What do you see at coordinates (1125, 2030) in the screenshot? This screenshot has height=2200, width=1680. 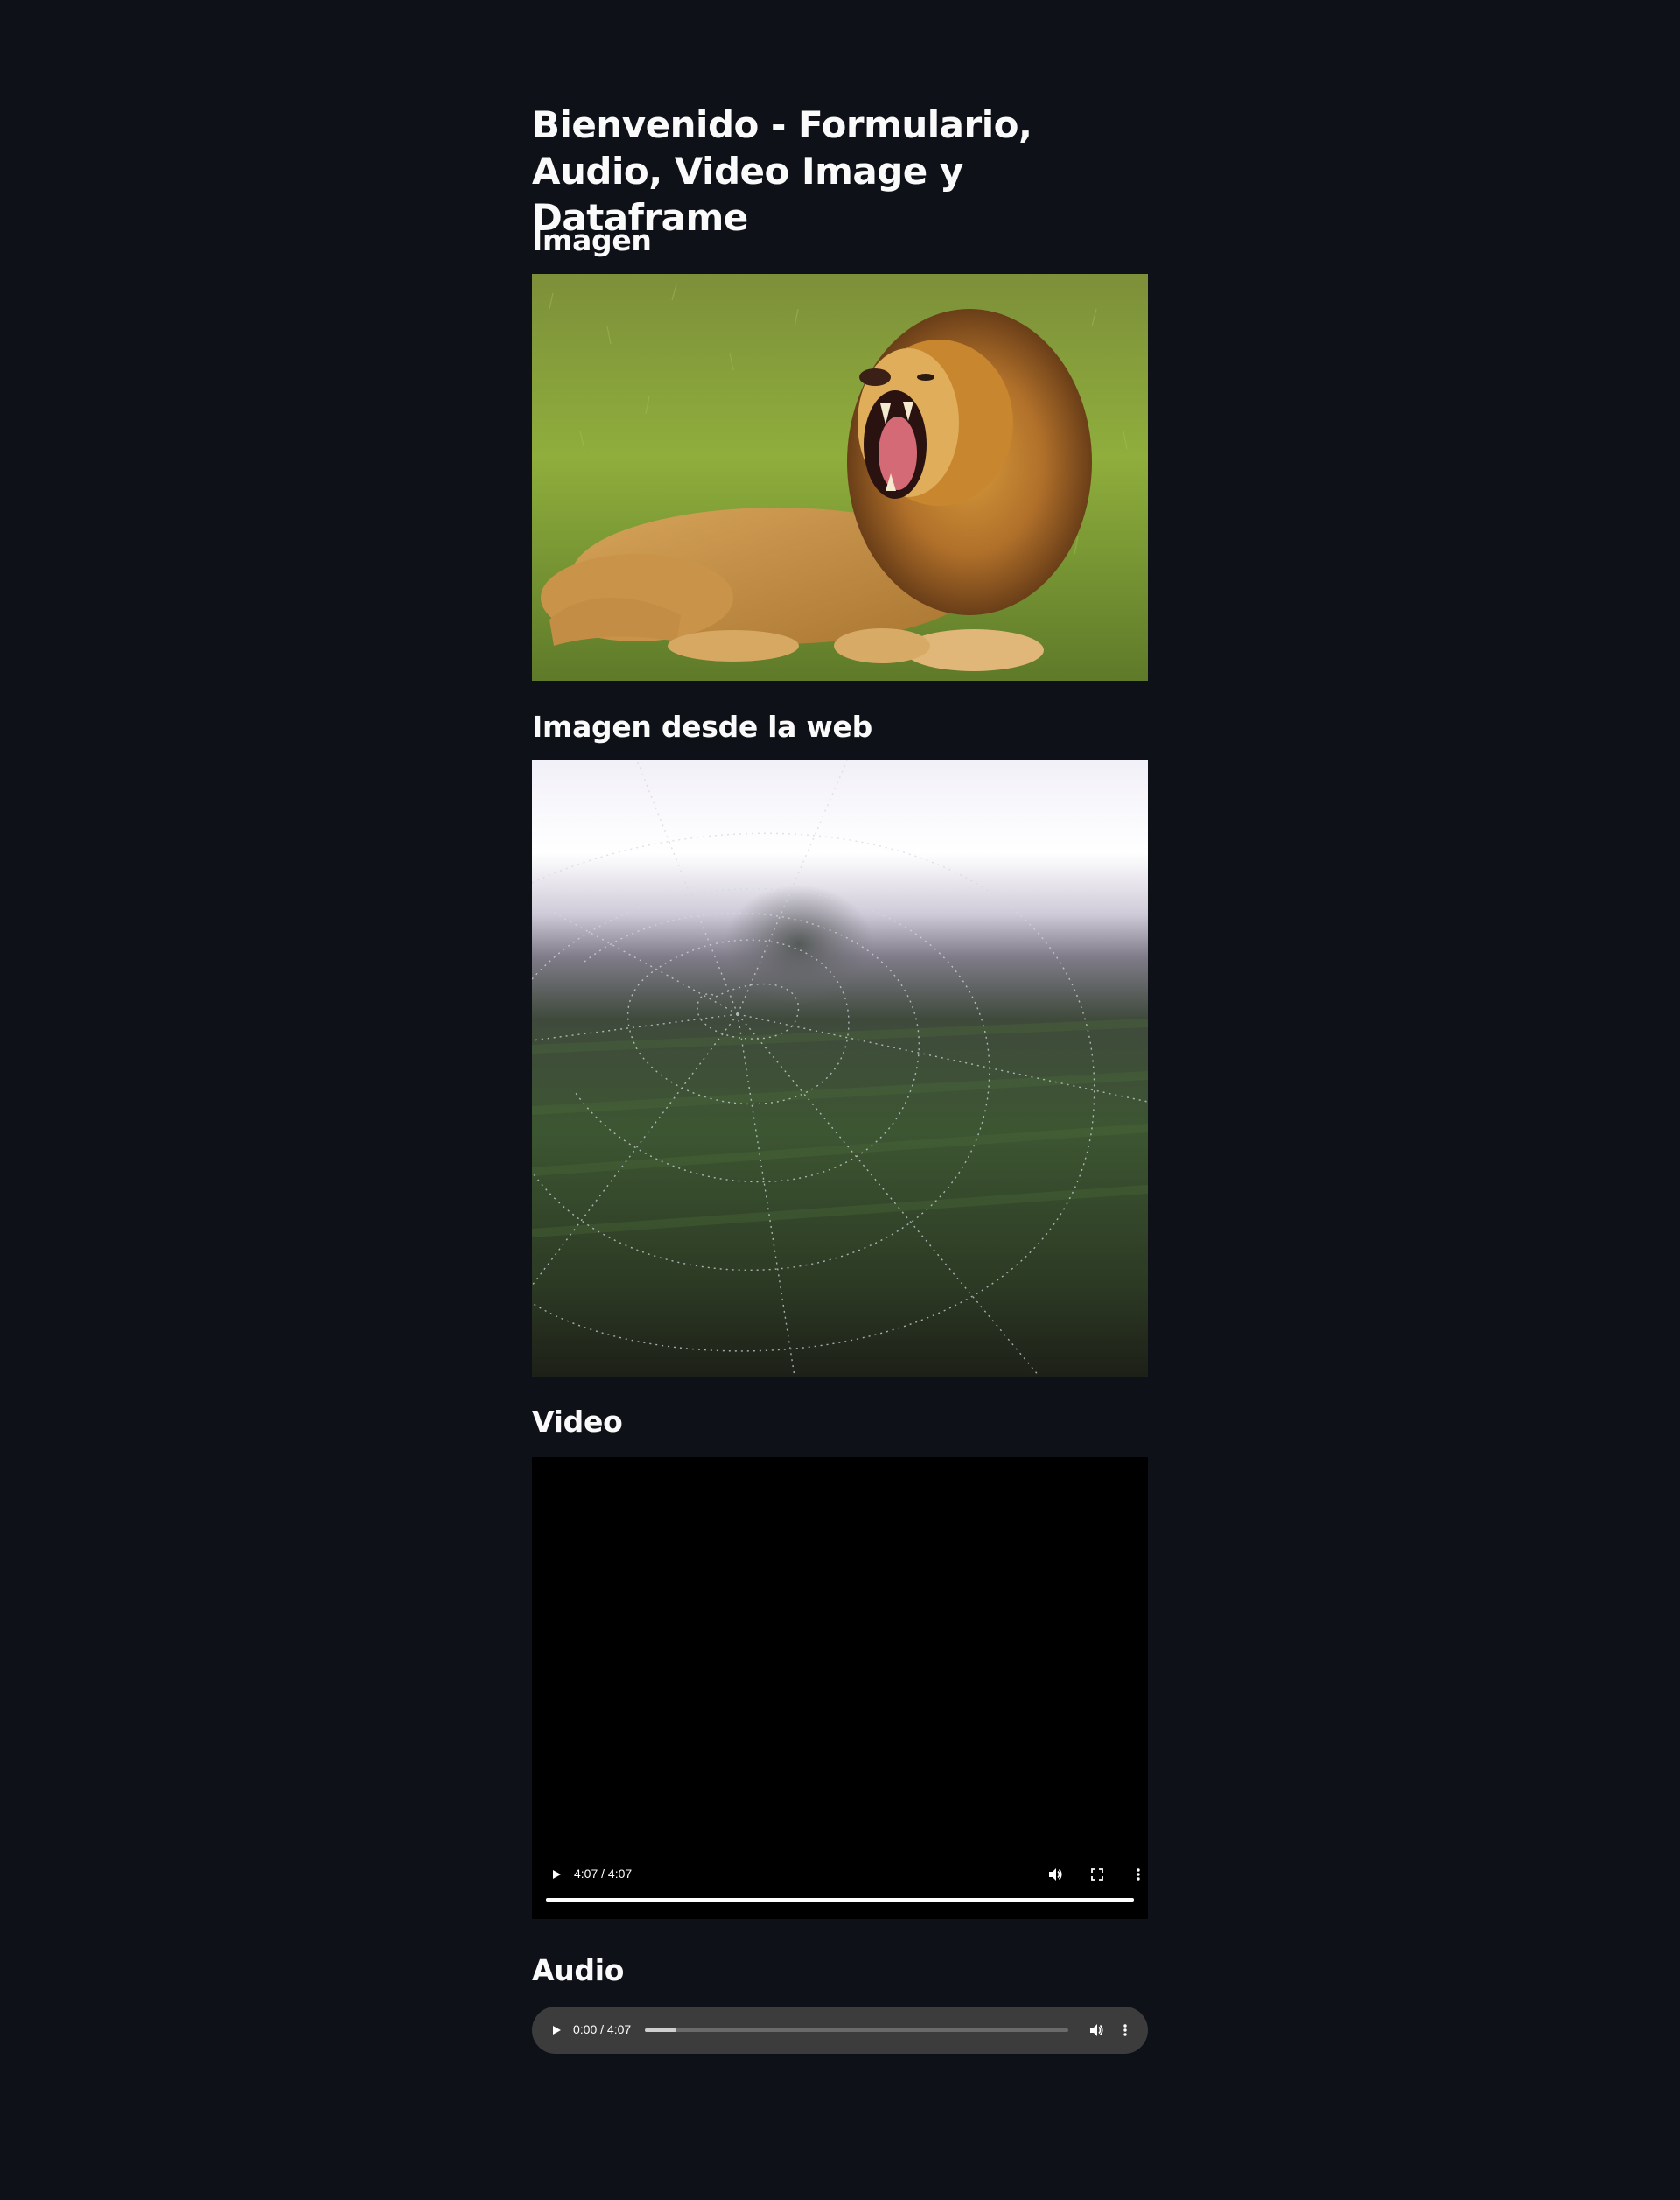 I see `audio-more-options-icon` at bounding box center [1125, 2030].